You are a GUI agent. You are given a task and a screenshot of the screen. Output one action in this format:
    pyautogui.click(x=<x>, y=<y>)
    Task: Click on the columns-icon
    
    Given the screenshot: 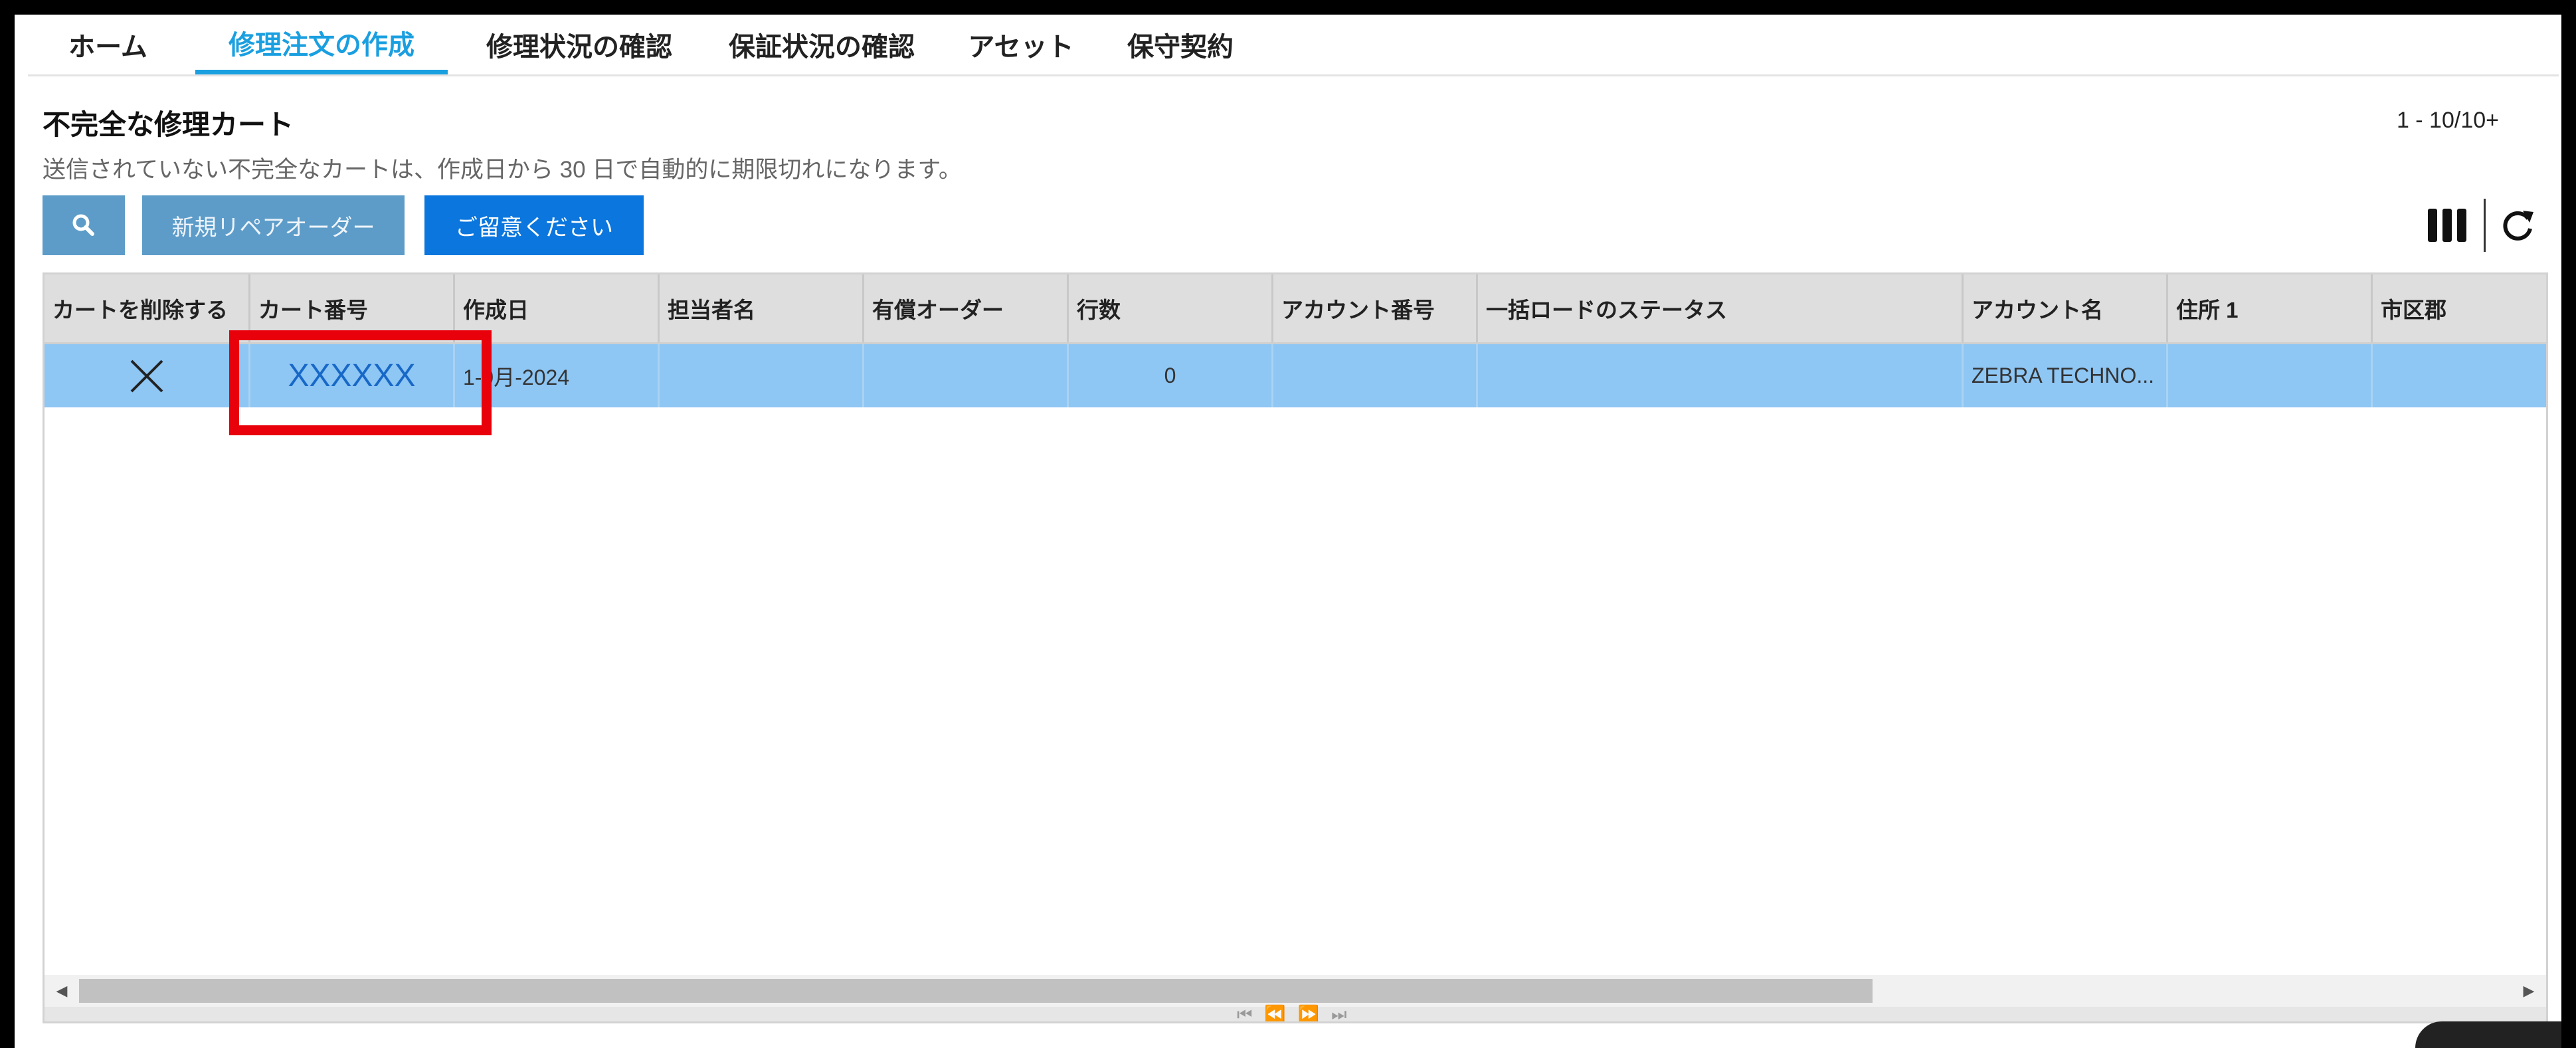 What is the action you would take?
    pyautogui.click(x=2447, y=225)
    